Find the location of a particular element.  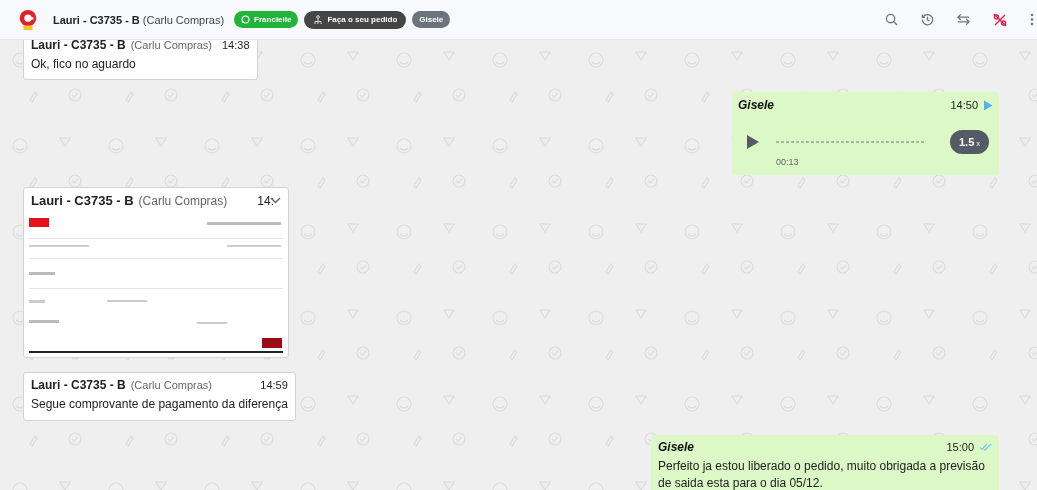

message-time: 14:59 is located at coordinates (274, 385).